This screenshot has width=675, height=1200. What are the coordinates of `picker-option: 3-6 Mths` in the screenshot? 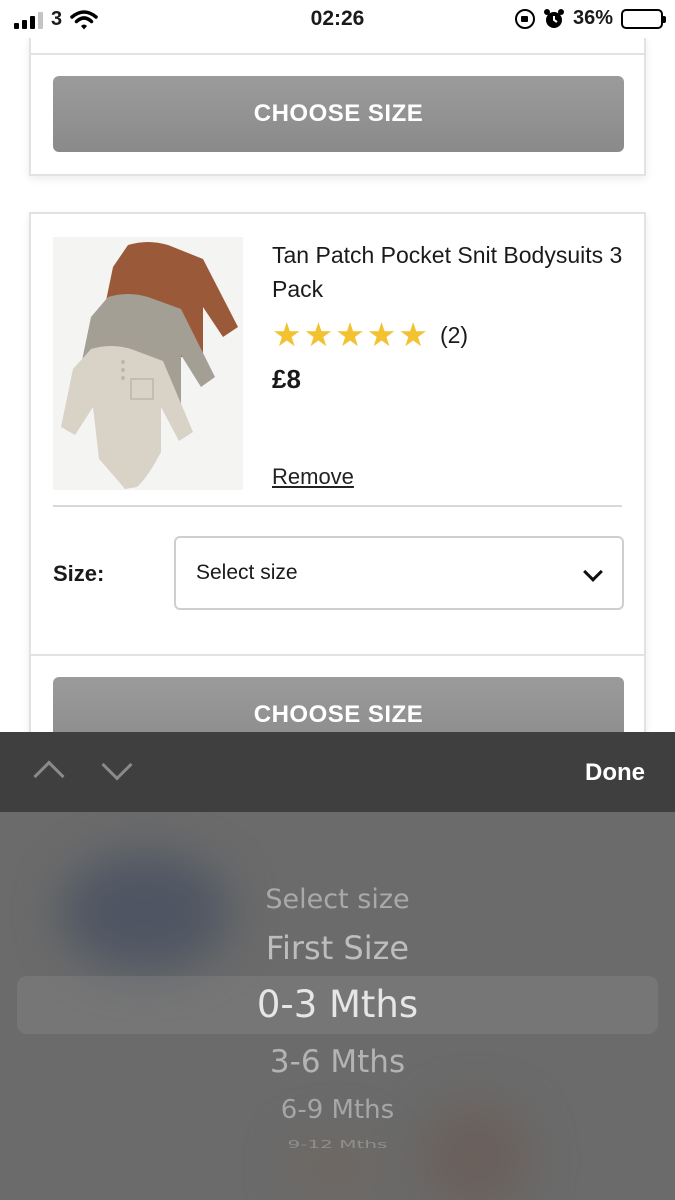 It's located at (337, 1062).